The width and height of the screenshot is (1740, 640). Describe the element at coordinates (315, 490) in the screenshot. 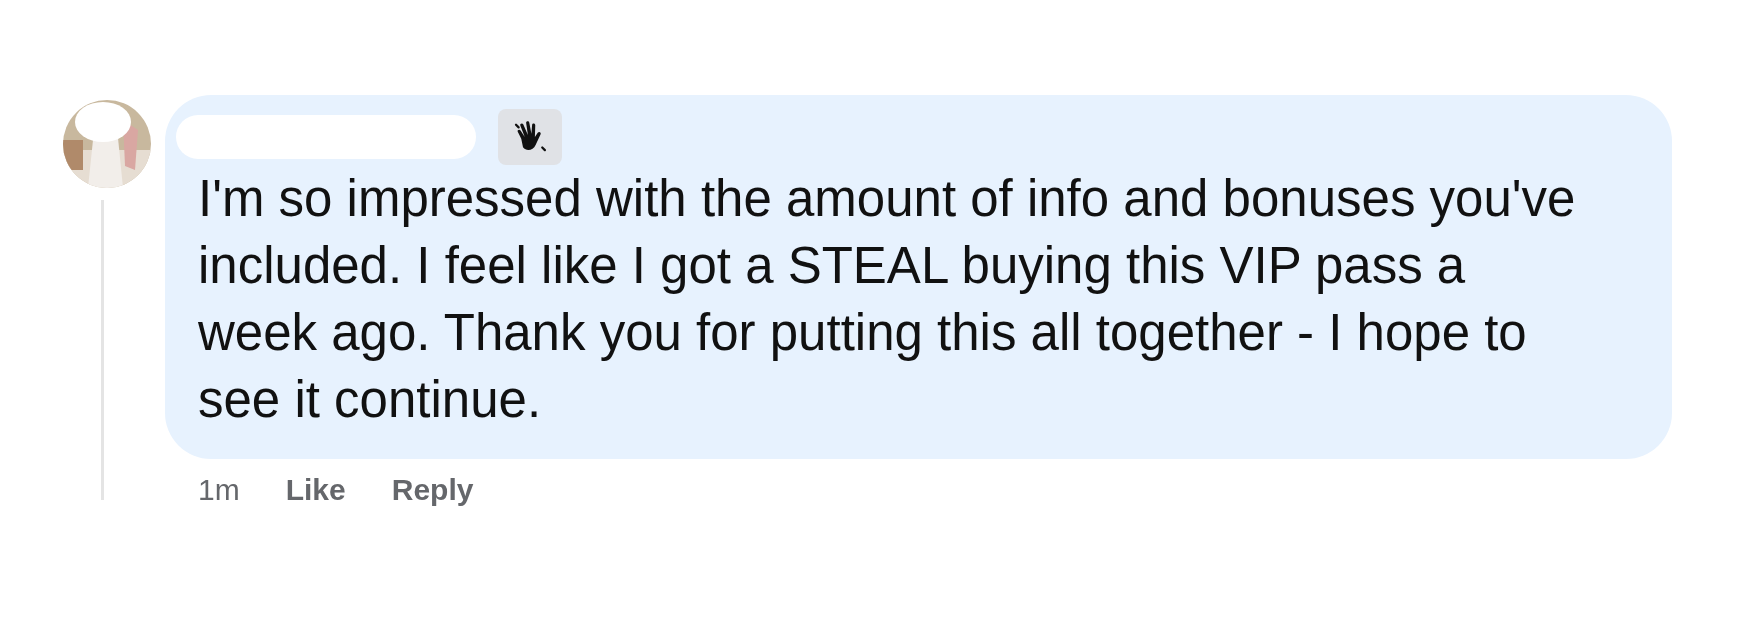

I see `like-link: Like` at that location.